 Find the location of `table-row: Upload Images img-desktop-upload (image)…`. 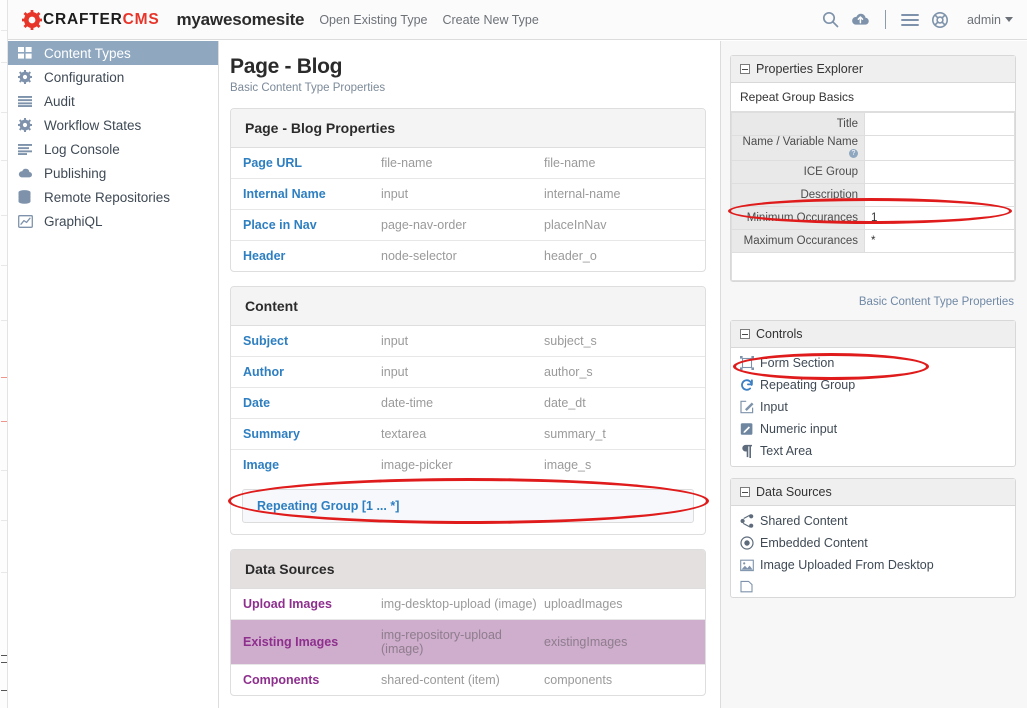

table-row: Upload Images img-desktop-upload (image)… is located at coordinates (468, 604).